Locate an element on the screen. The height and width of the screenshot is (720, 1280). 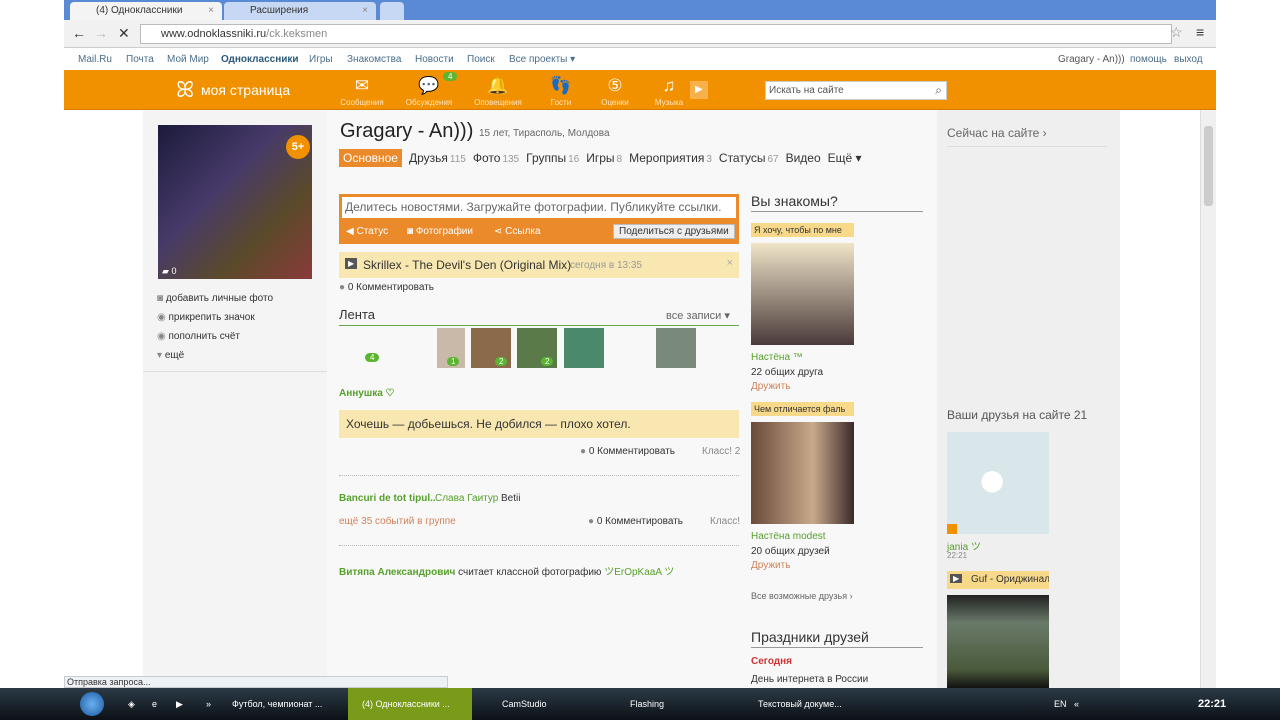
all-possible-friends-link: Все возможные друзья › is located at coordinates (802, 596).